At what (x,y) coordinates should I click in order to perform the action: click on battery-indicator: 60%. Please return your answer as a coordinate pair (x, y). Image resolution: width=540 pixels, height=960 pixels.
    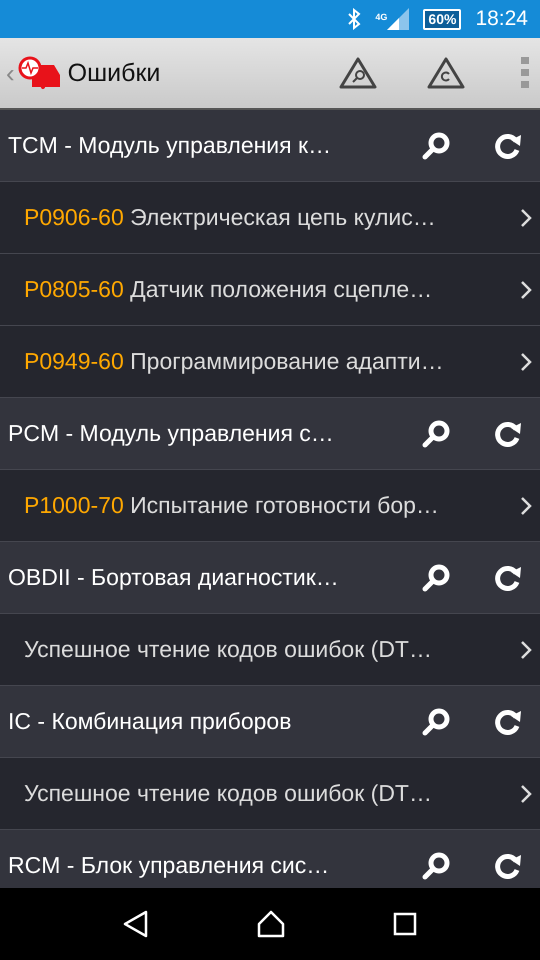
    Looking at the image, I should click on (442, 19).